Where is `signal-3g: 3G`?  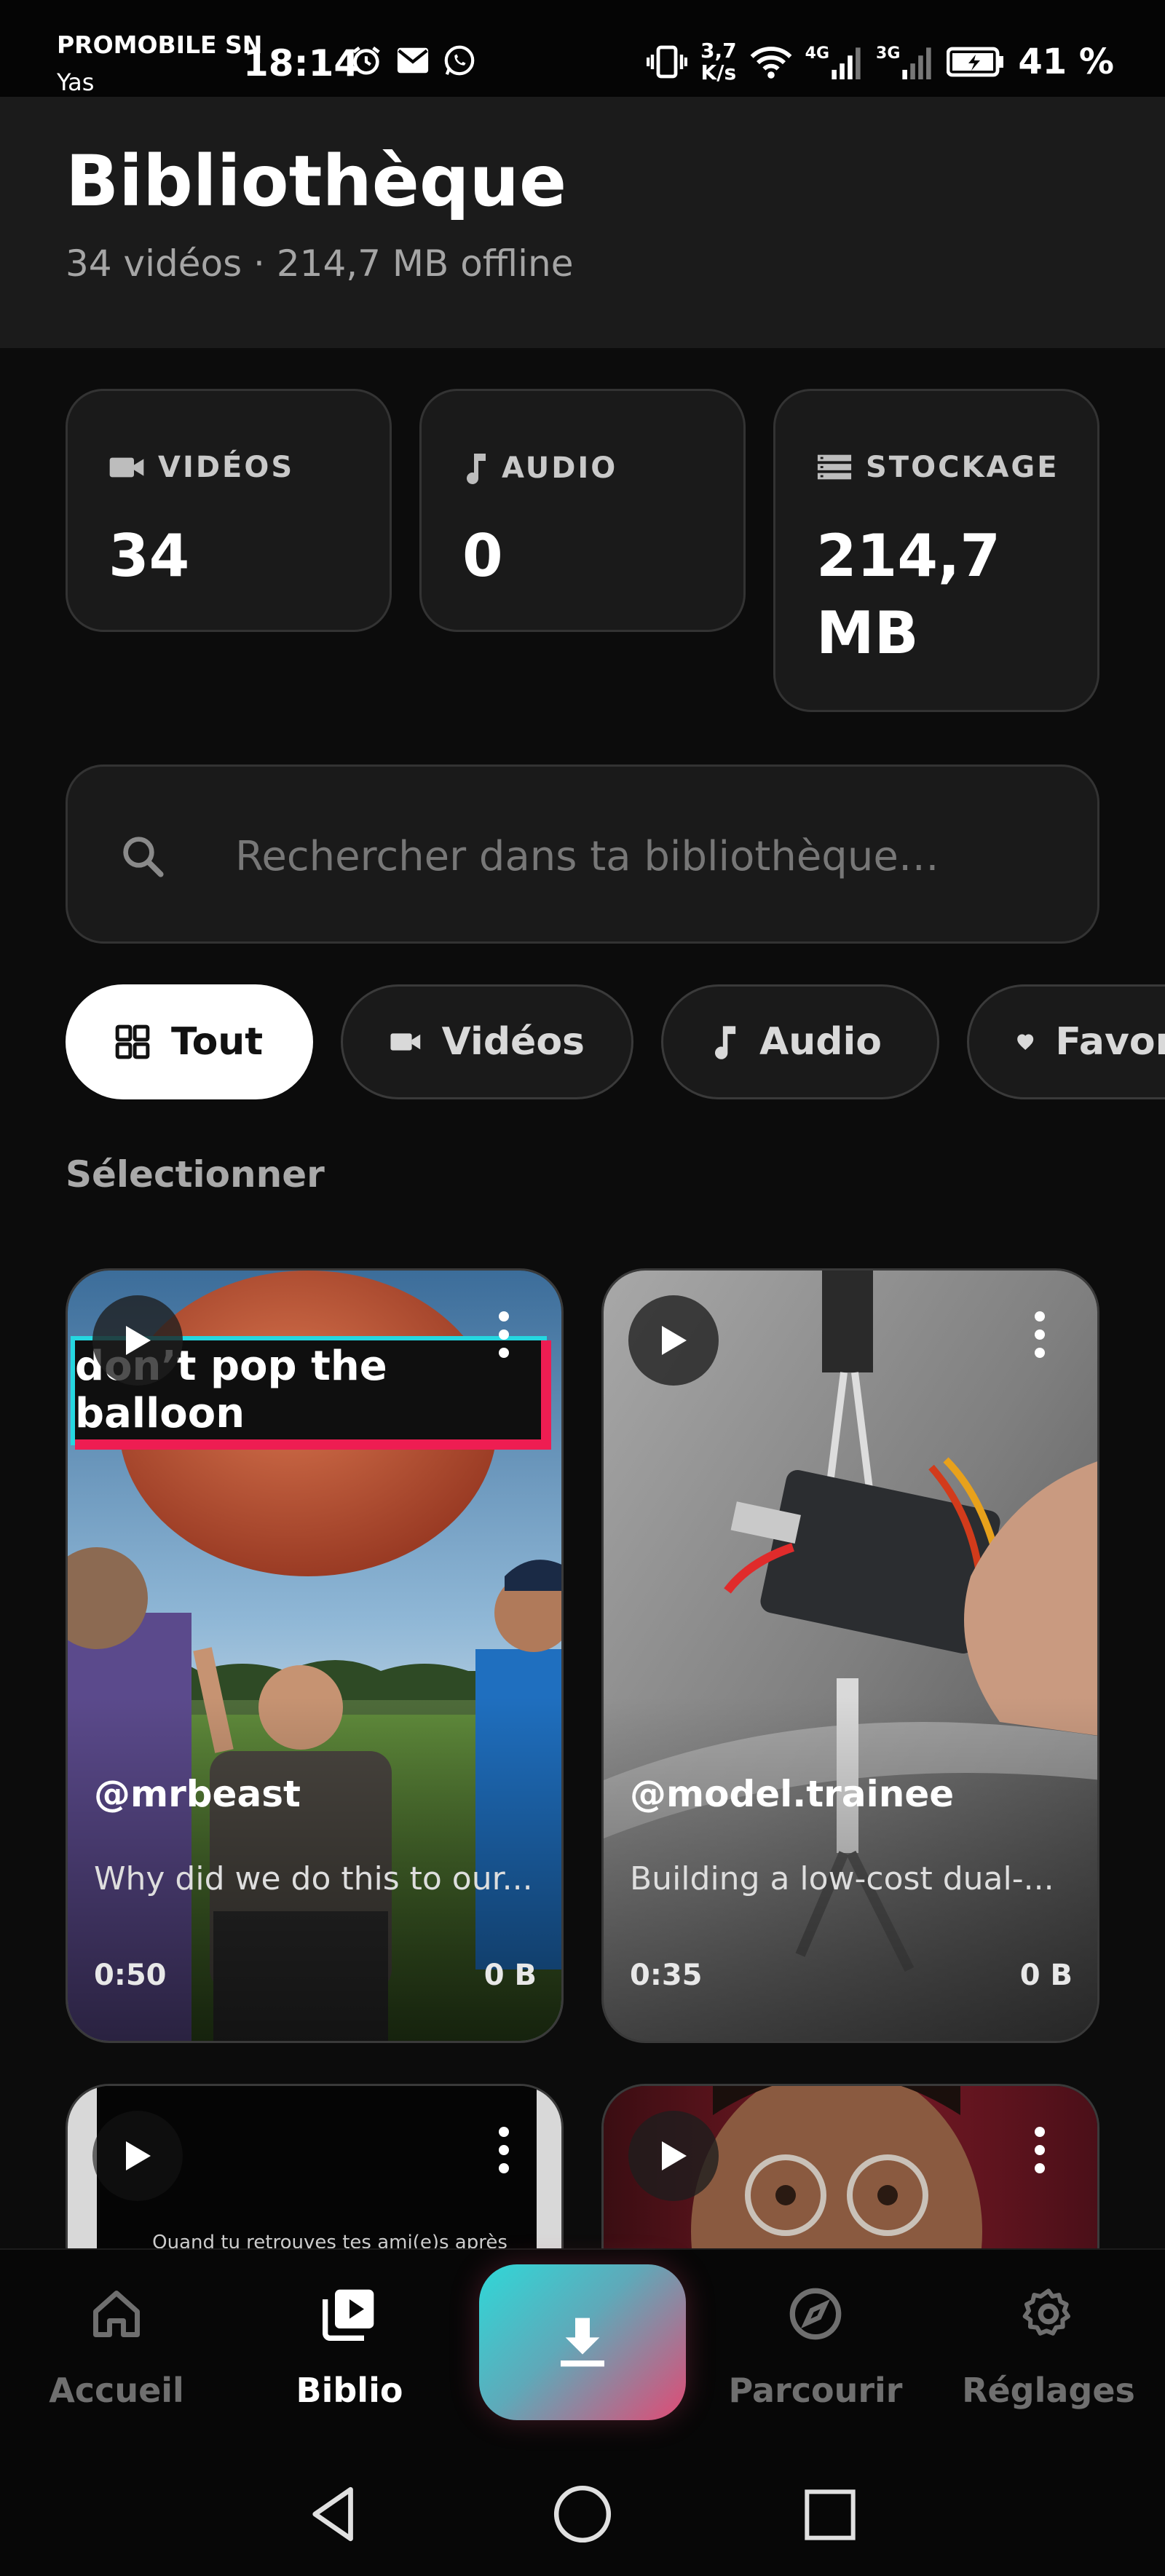 signal-3g: 3G is located at coordinates (905, 62).